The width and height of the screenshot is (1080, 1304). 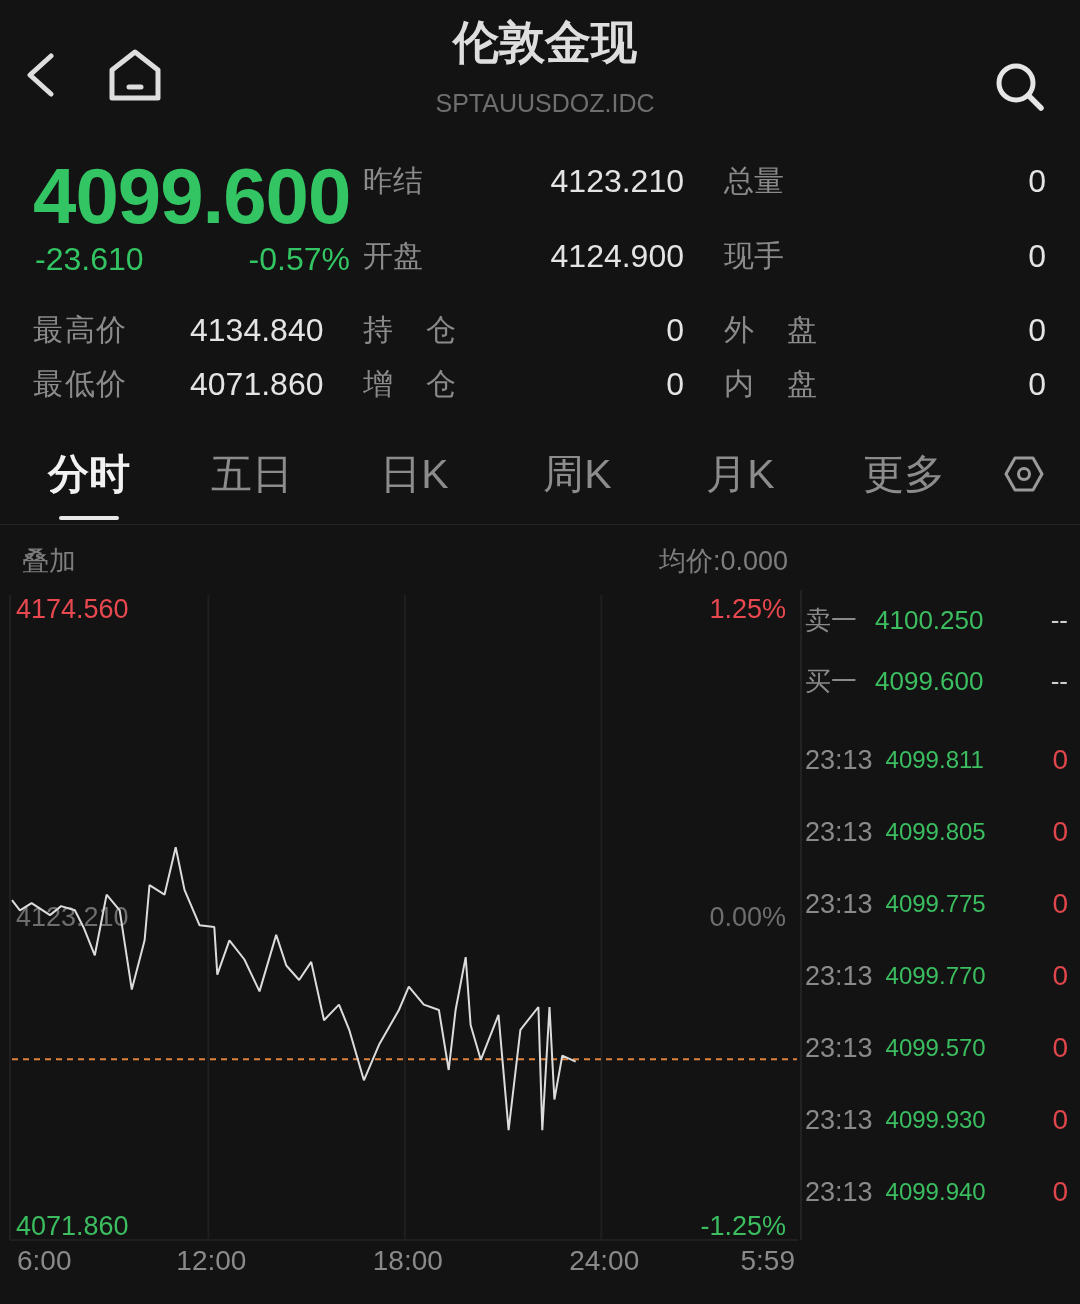 I want to click on x-axis-label: 18:00, so click(x=407, y=1260).